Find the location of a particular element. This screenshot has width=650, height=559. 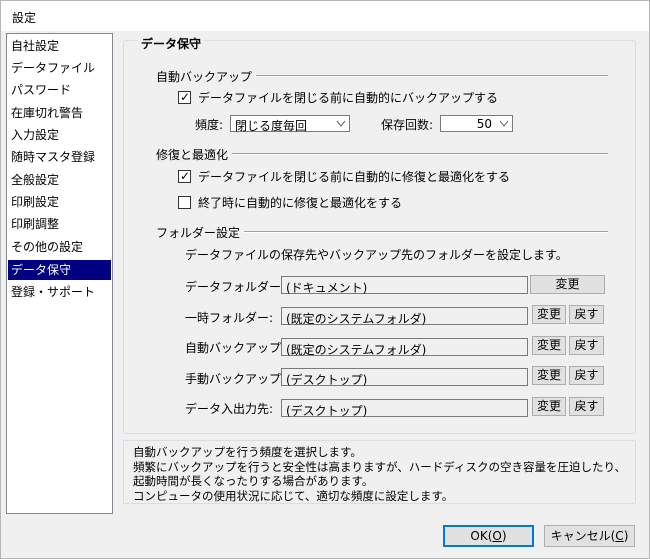

repair-before-close-checkbox: ✓ is located at coordinates (184, 176).